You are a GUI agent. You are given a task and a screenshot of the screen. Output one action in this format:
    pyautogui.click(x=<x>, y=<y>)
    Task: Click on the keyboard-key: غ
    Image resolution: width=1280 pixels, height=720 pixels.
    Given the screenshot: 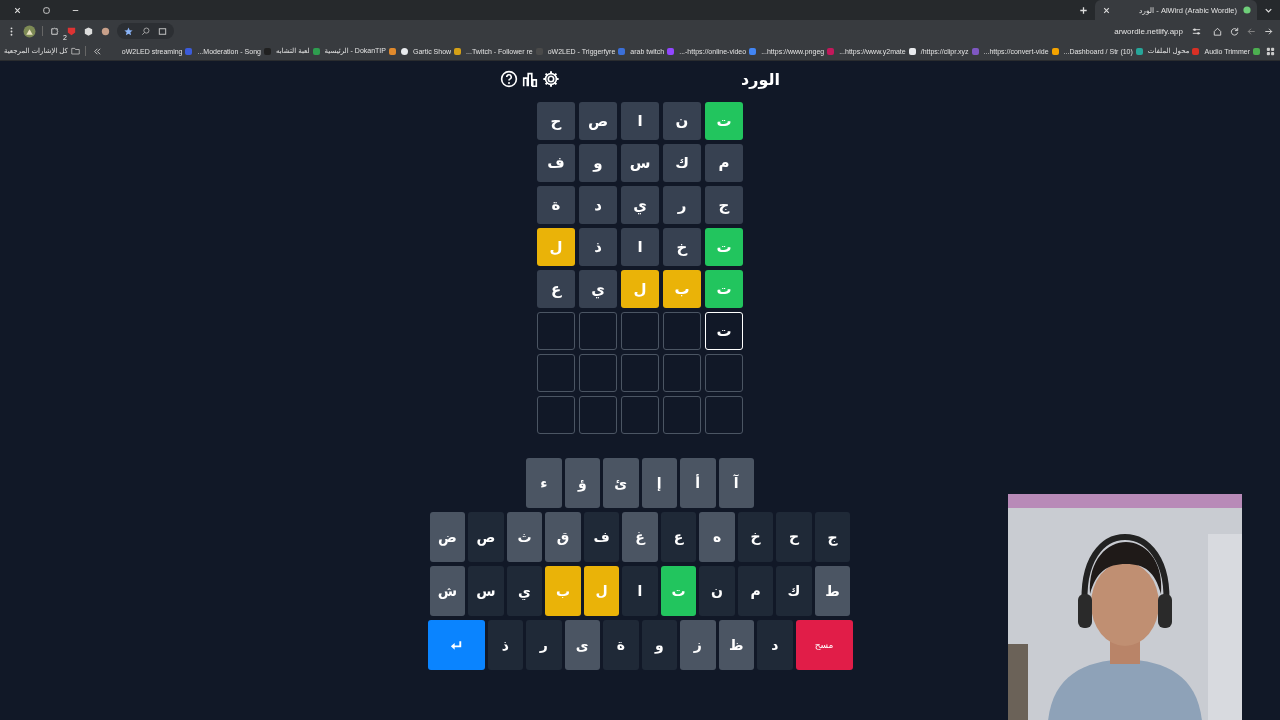 What is the action you would take?
    pyautogui.click(x=640, y=537)
    